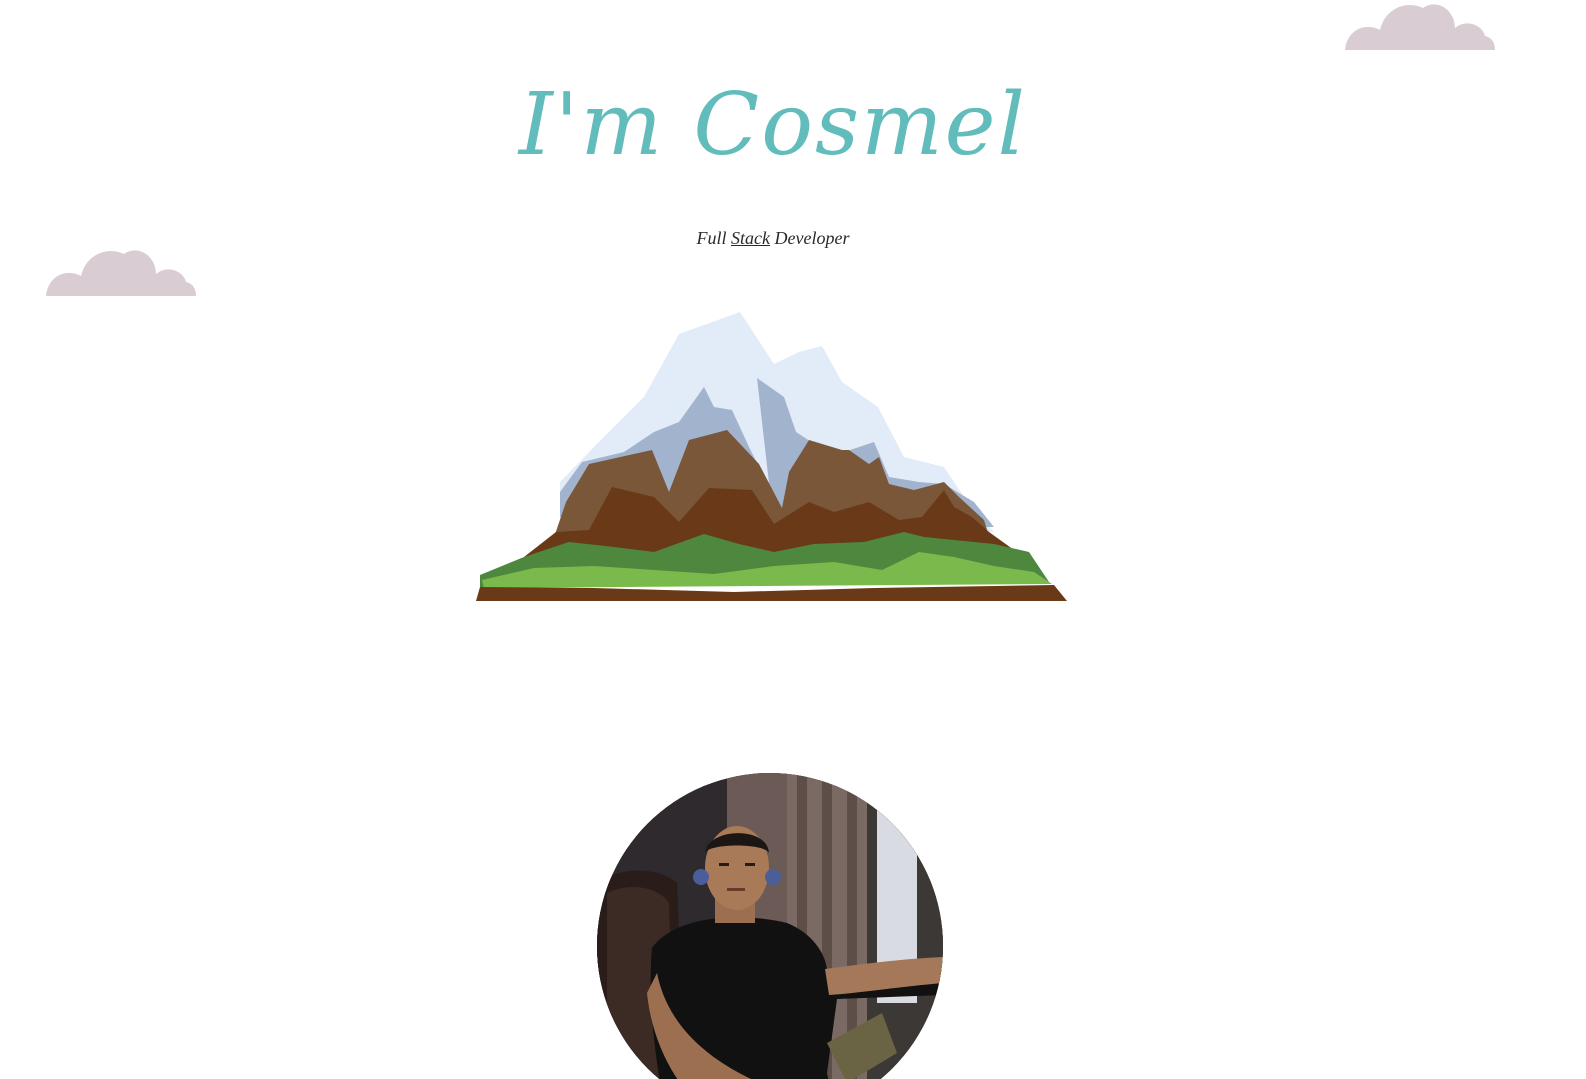 The width and height of the screenshot is (1586, 1079). I want to click on mountain-illustration, so click(771, 456).